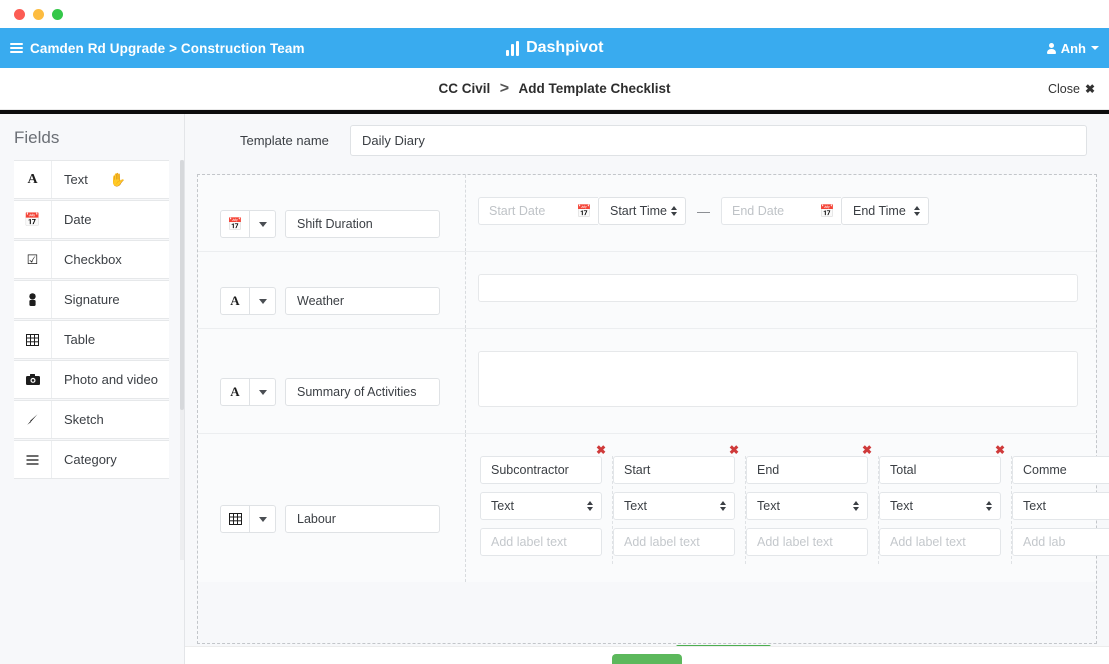  I want to click on project-breadcrumb: Camden Rd Upgrade > Construction Team, so click(167, 48).